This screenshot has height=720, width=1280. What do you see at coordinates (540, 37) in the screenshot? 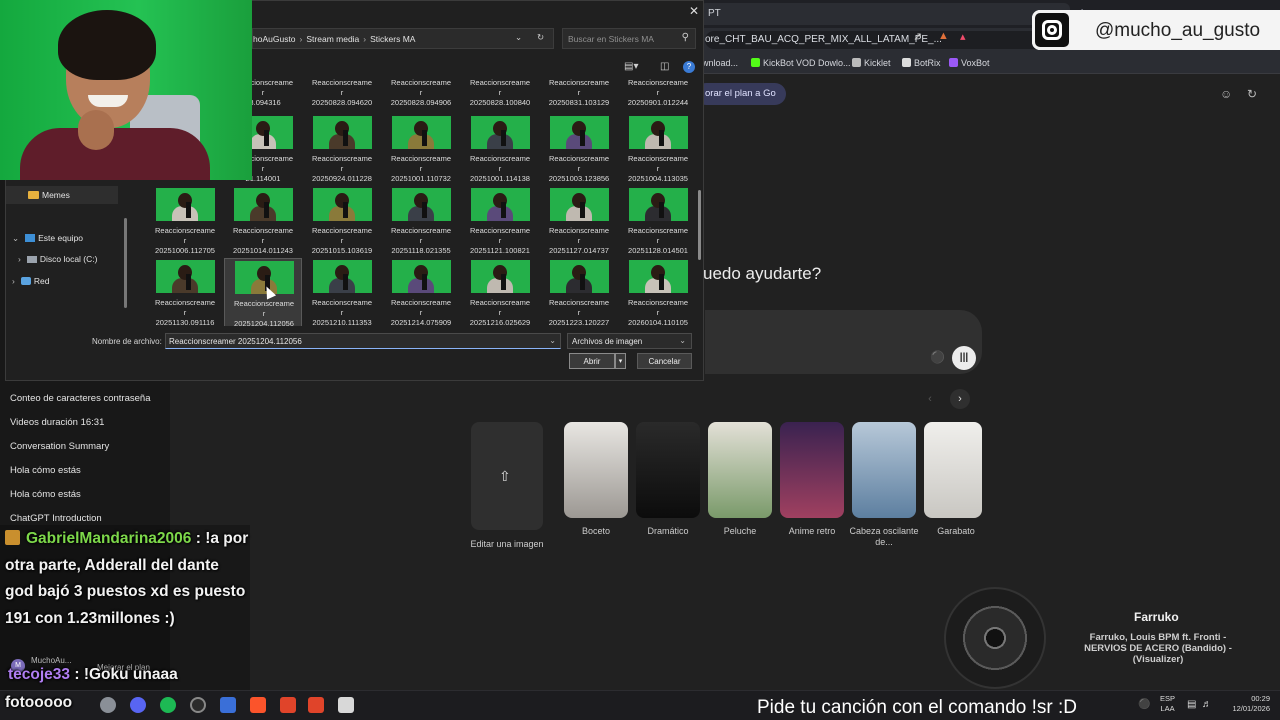
I see `refresh-icon: ↻` at bounding box center [540, 37].